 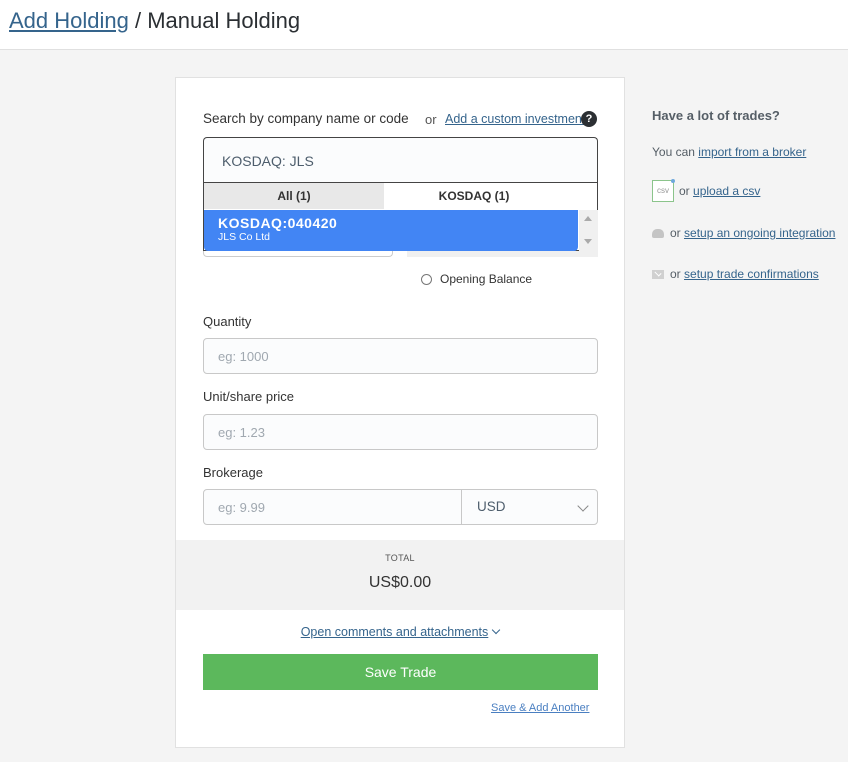 What do you see at coordinates (515, 119) in the screenshot?
I see `add-custom-investment-link: Add a custom investment` at bounding box center [515, 119].